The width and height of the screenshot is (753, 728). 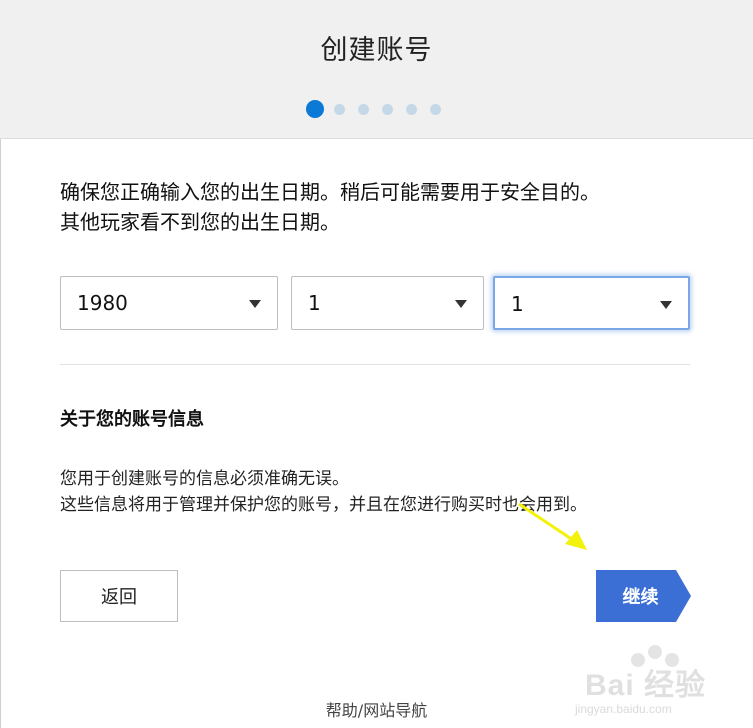 What do you see at coordinates (376, 50) in the screenshot?
I see `page-title: 创建账号` at bounding box center [376, 50].